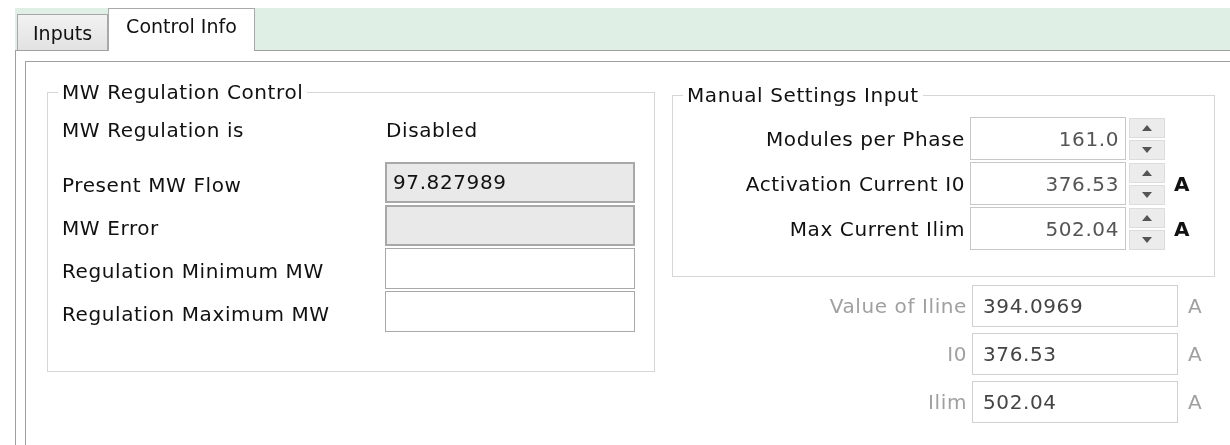  I want to click on field-label: Regulation Minimum MW, so click(193, 272).